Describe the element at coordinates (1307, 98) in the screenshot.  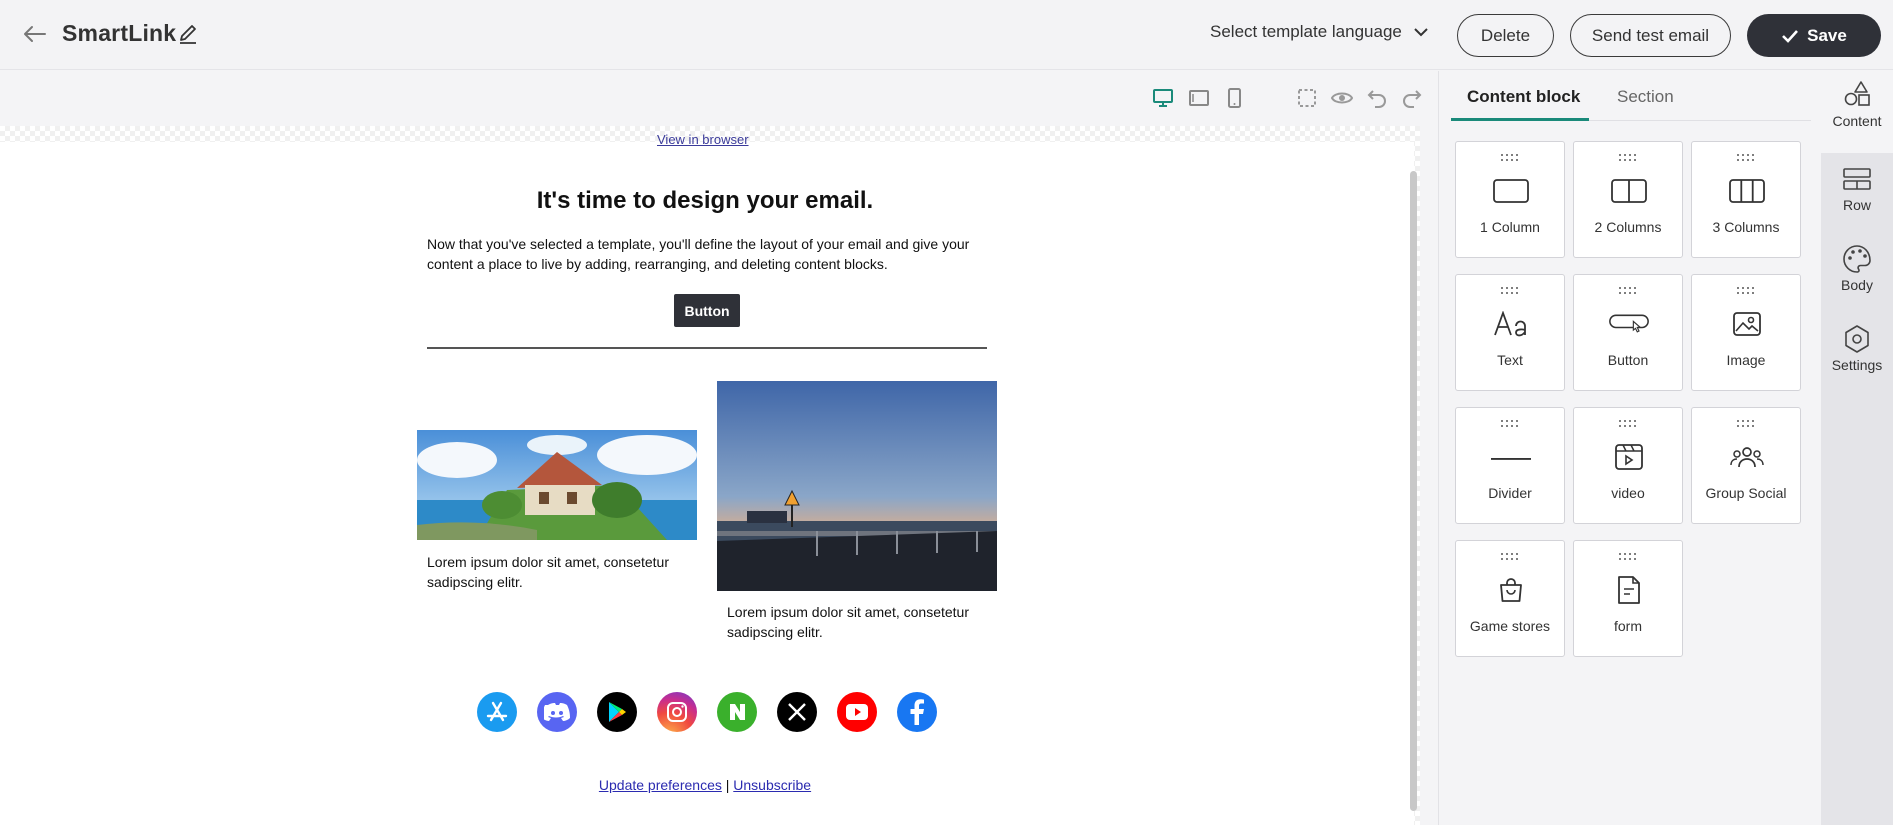
I see `select-area-icon` at that location.